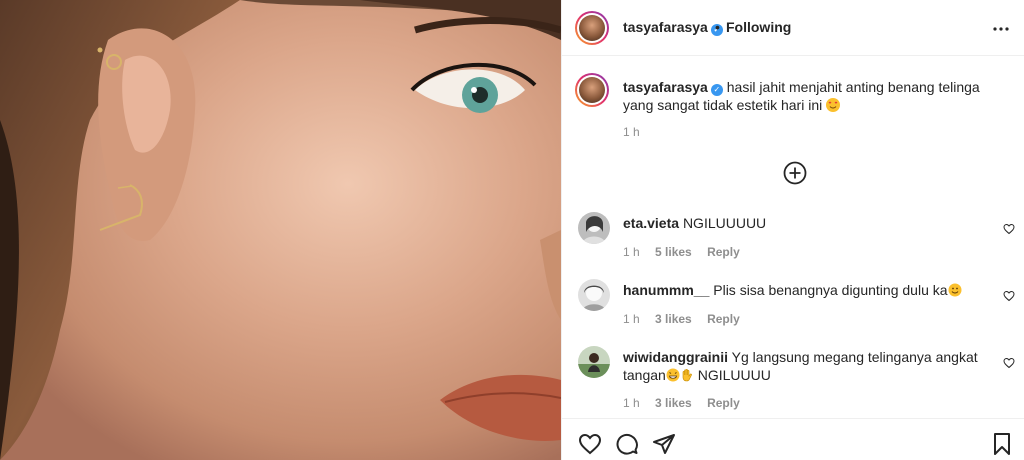 The image size is (1024, 460). Describe the element at coordinates (833, 105) in the screenshot. I see `smiling-face-with-hearts-icon` at that location.